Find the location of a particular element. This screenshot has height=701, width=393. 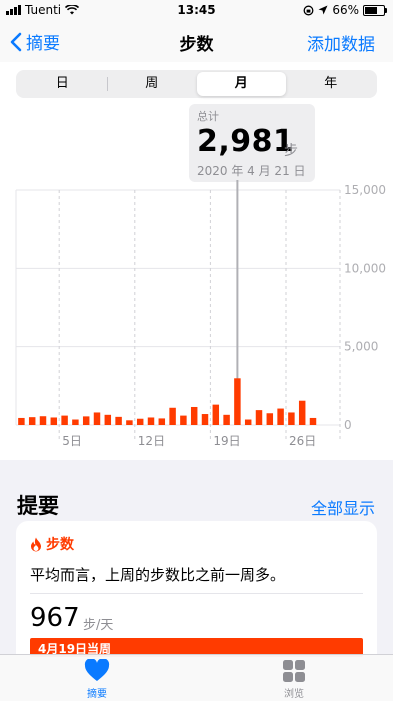

segment-week: 周 is located at coordinates (152, 84).